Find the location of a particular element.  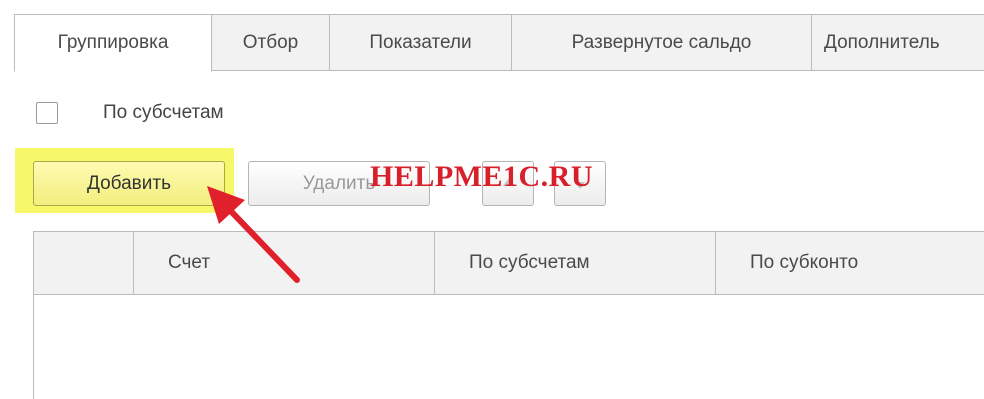

watermark: HELPME1C.RU is located at coordinates (481, 176).